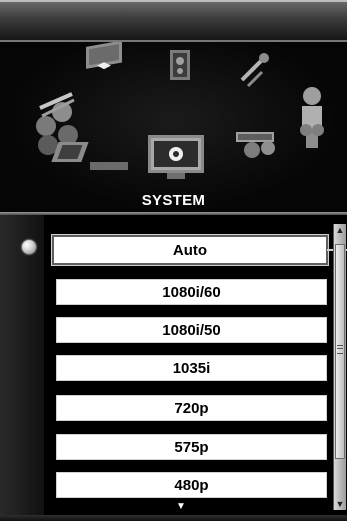 The height and width of the screenshot is (521, 347). I want to click on option-item: 1080i/60, so click(191, 292).